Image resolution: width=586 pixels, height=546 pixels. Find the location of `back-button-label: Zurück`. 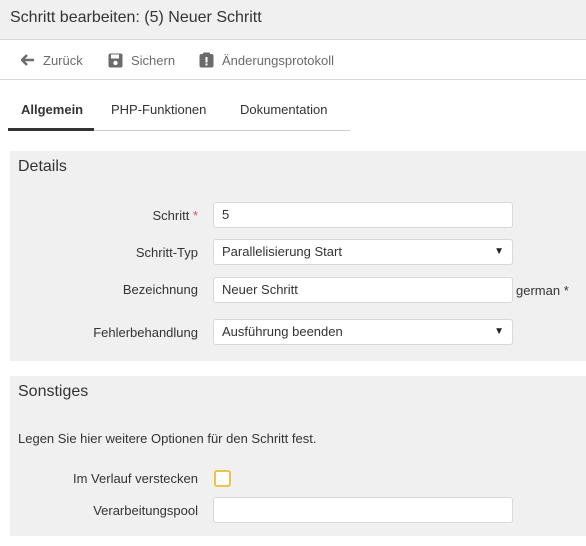

back-button-label: Zurück is located at coordinates (63, 60).